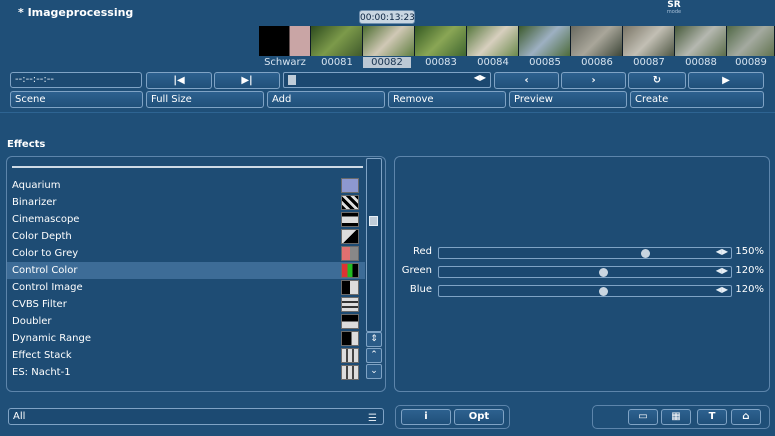  What do you see at coordinates (422, 251) in the screenshot?
I see `slider-label-red: Red` at bounding box center [422, 251].